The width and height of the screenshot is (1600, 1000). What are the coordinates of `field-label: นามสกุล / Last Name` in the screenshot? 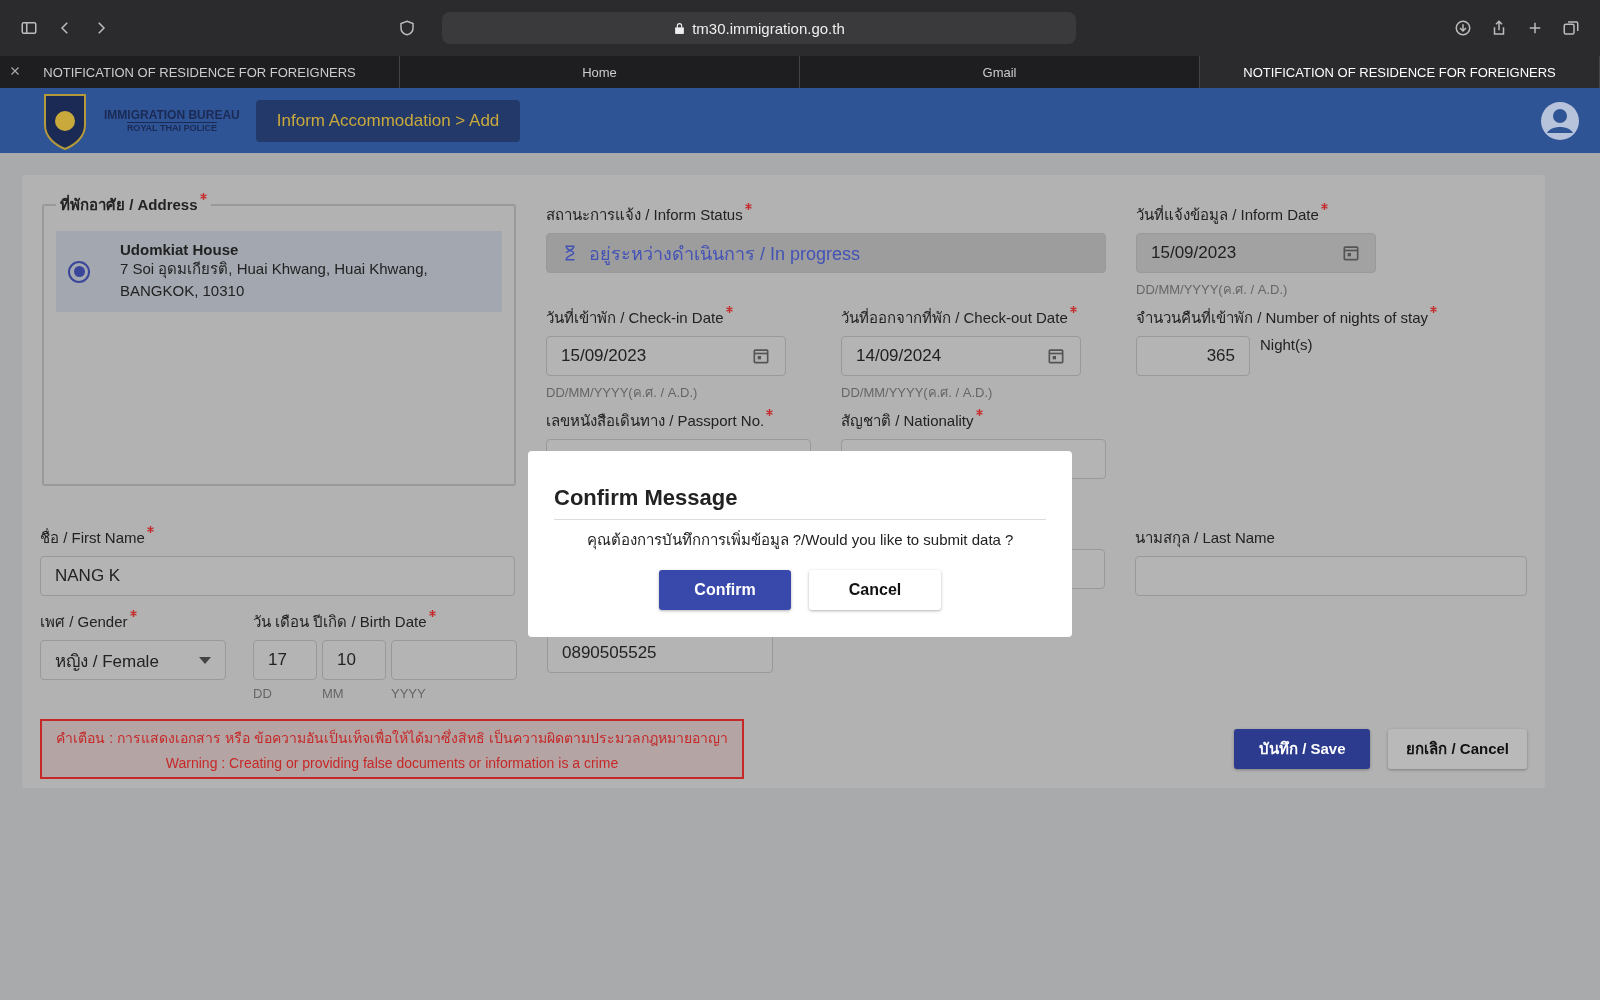 It's located at (1204, 539).